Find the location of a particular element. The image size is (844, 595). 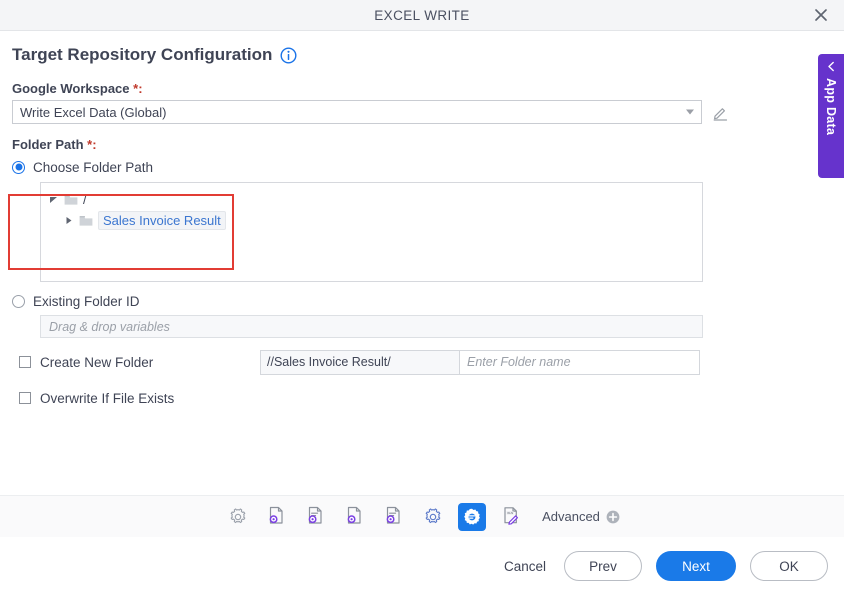

window-title: EXCEL WRITE is located at coordinates (422, 15).